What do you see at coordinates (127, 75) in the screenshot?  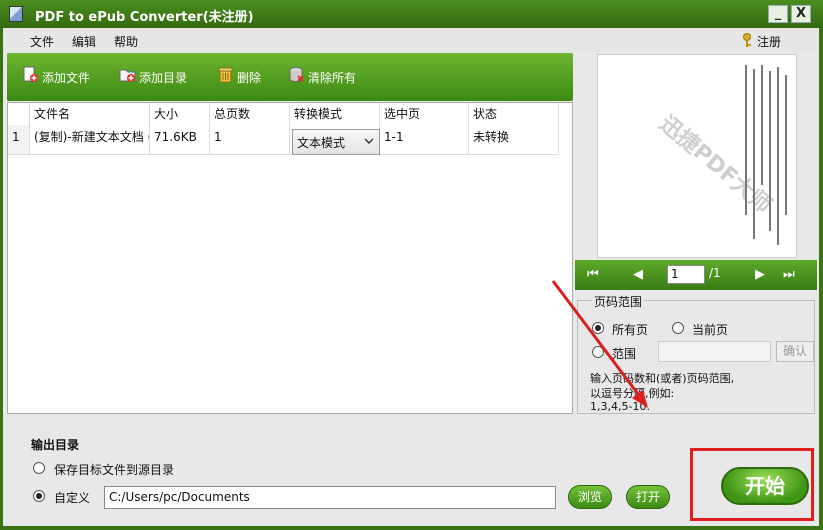 I see `add-folder-icon` at bounding box center [127, 75].